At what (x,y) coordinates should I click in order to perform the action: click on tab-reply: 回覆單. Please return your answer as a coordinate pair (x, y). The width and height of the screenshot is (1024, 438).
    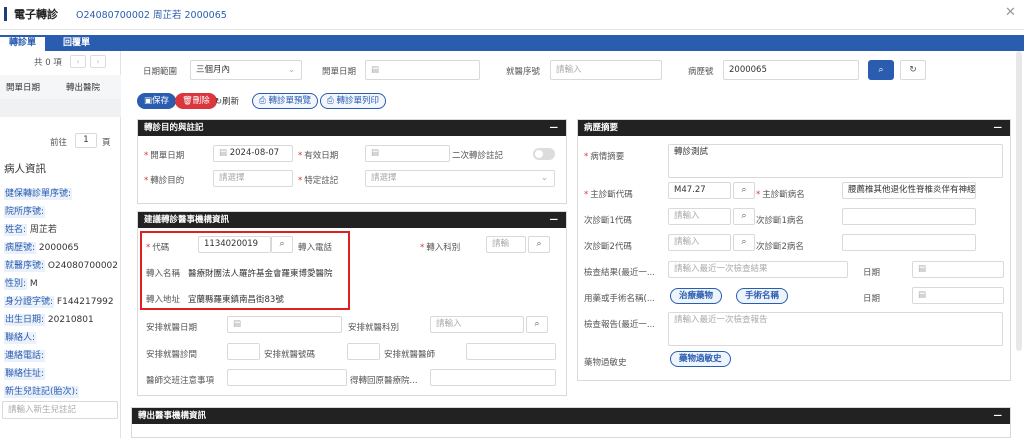
    Looking at the image, I should click on (76, 43).